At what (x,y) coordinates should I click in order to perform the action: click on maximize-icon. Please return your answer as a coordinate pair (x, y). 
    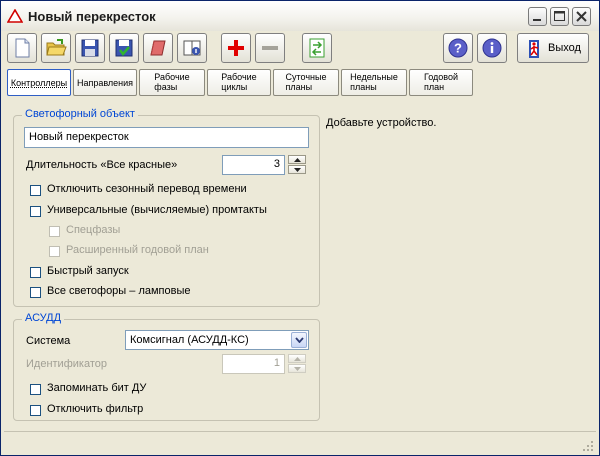
    Looking at the image, I should click on (559, 16).